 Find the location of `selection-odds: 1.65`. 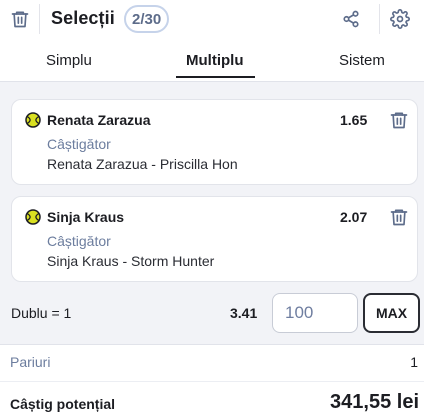

selection-odds: 1.65 is located at coordinates (354, 120).